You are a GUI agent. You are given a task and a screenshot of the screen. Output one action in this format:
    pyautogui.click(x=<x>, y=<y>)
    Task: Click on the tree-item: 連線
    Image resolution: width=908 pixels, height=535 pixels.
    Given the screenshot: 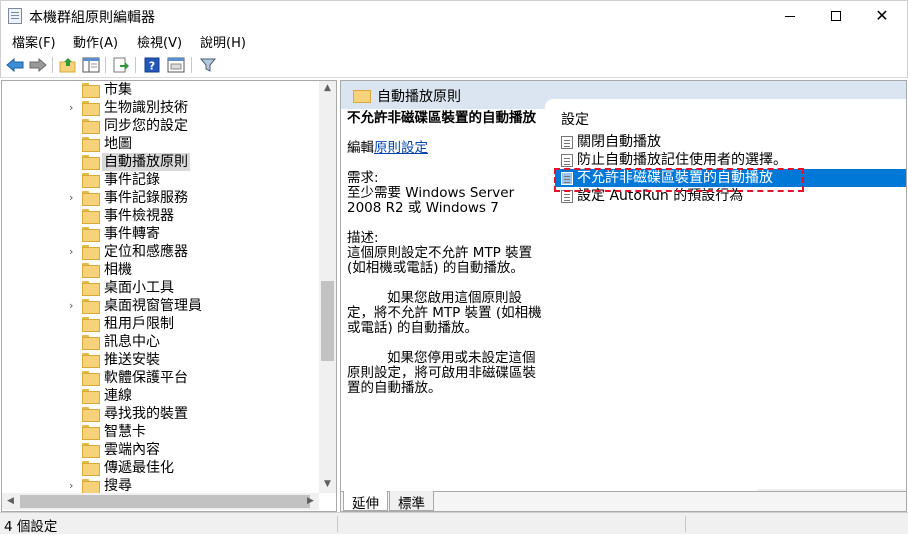 What is the action you would take?
    pyautogui.click(x=160, y=396)
    